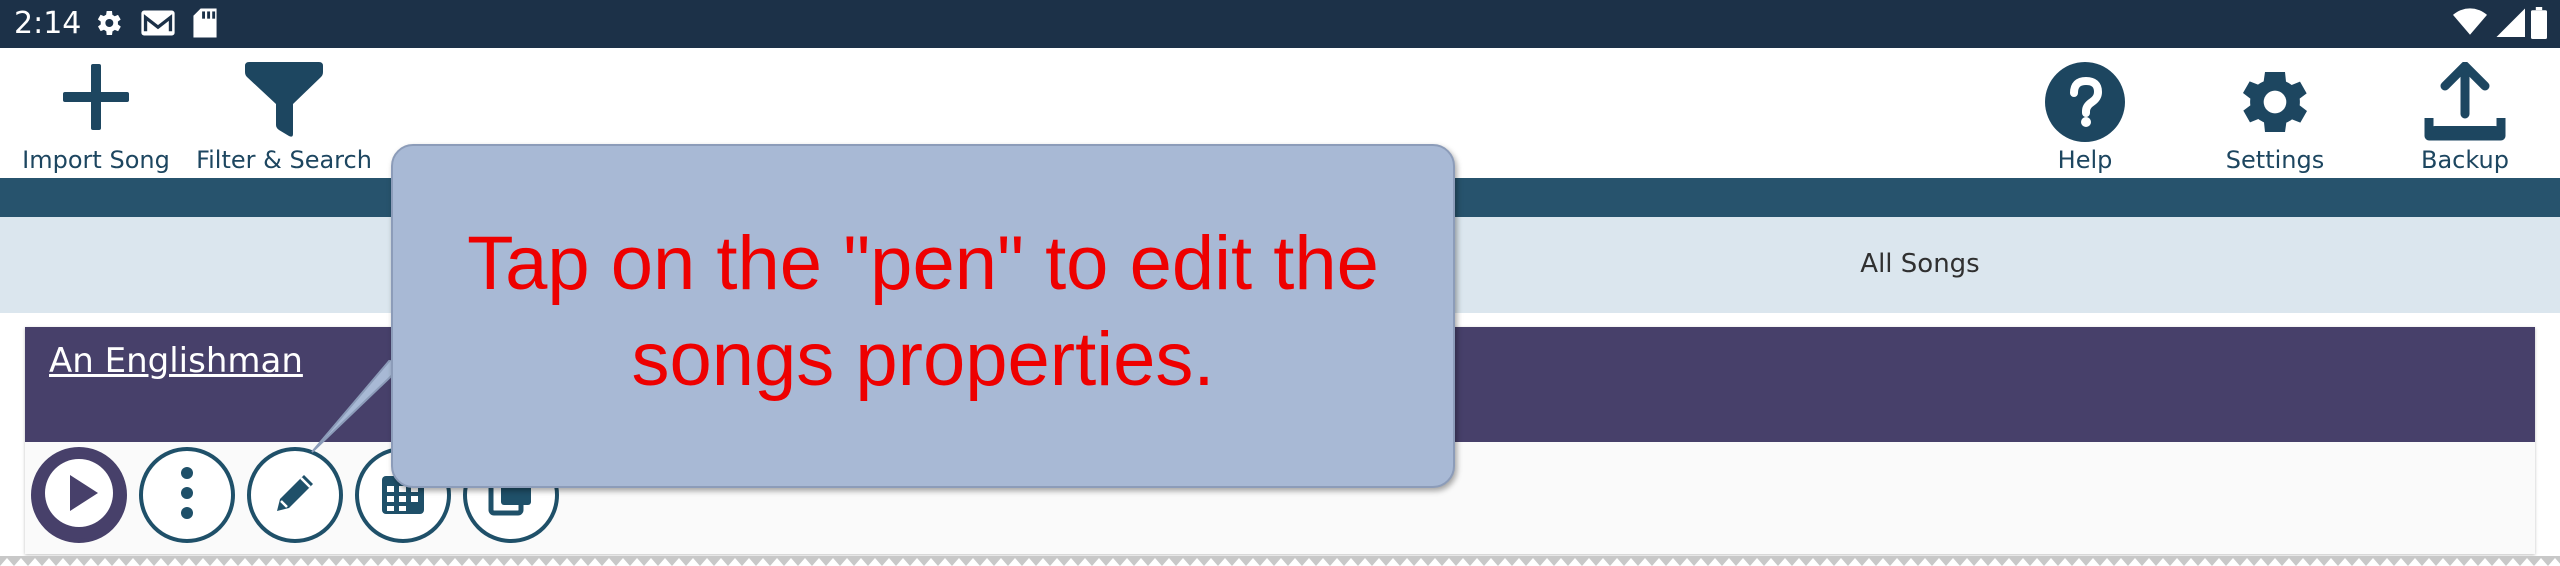  I want to click on more-vertical-icon, so click(187, 495).